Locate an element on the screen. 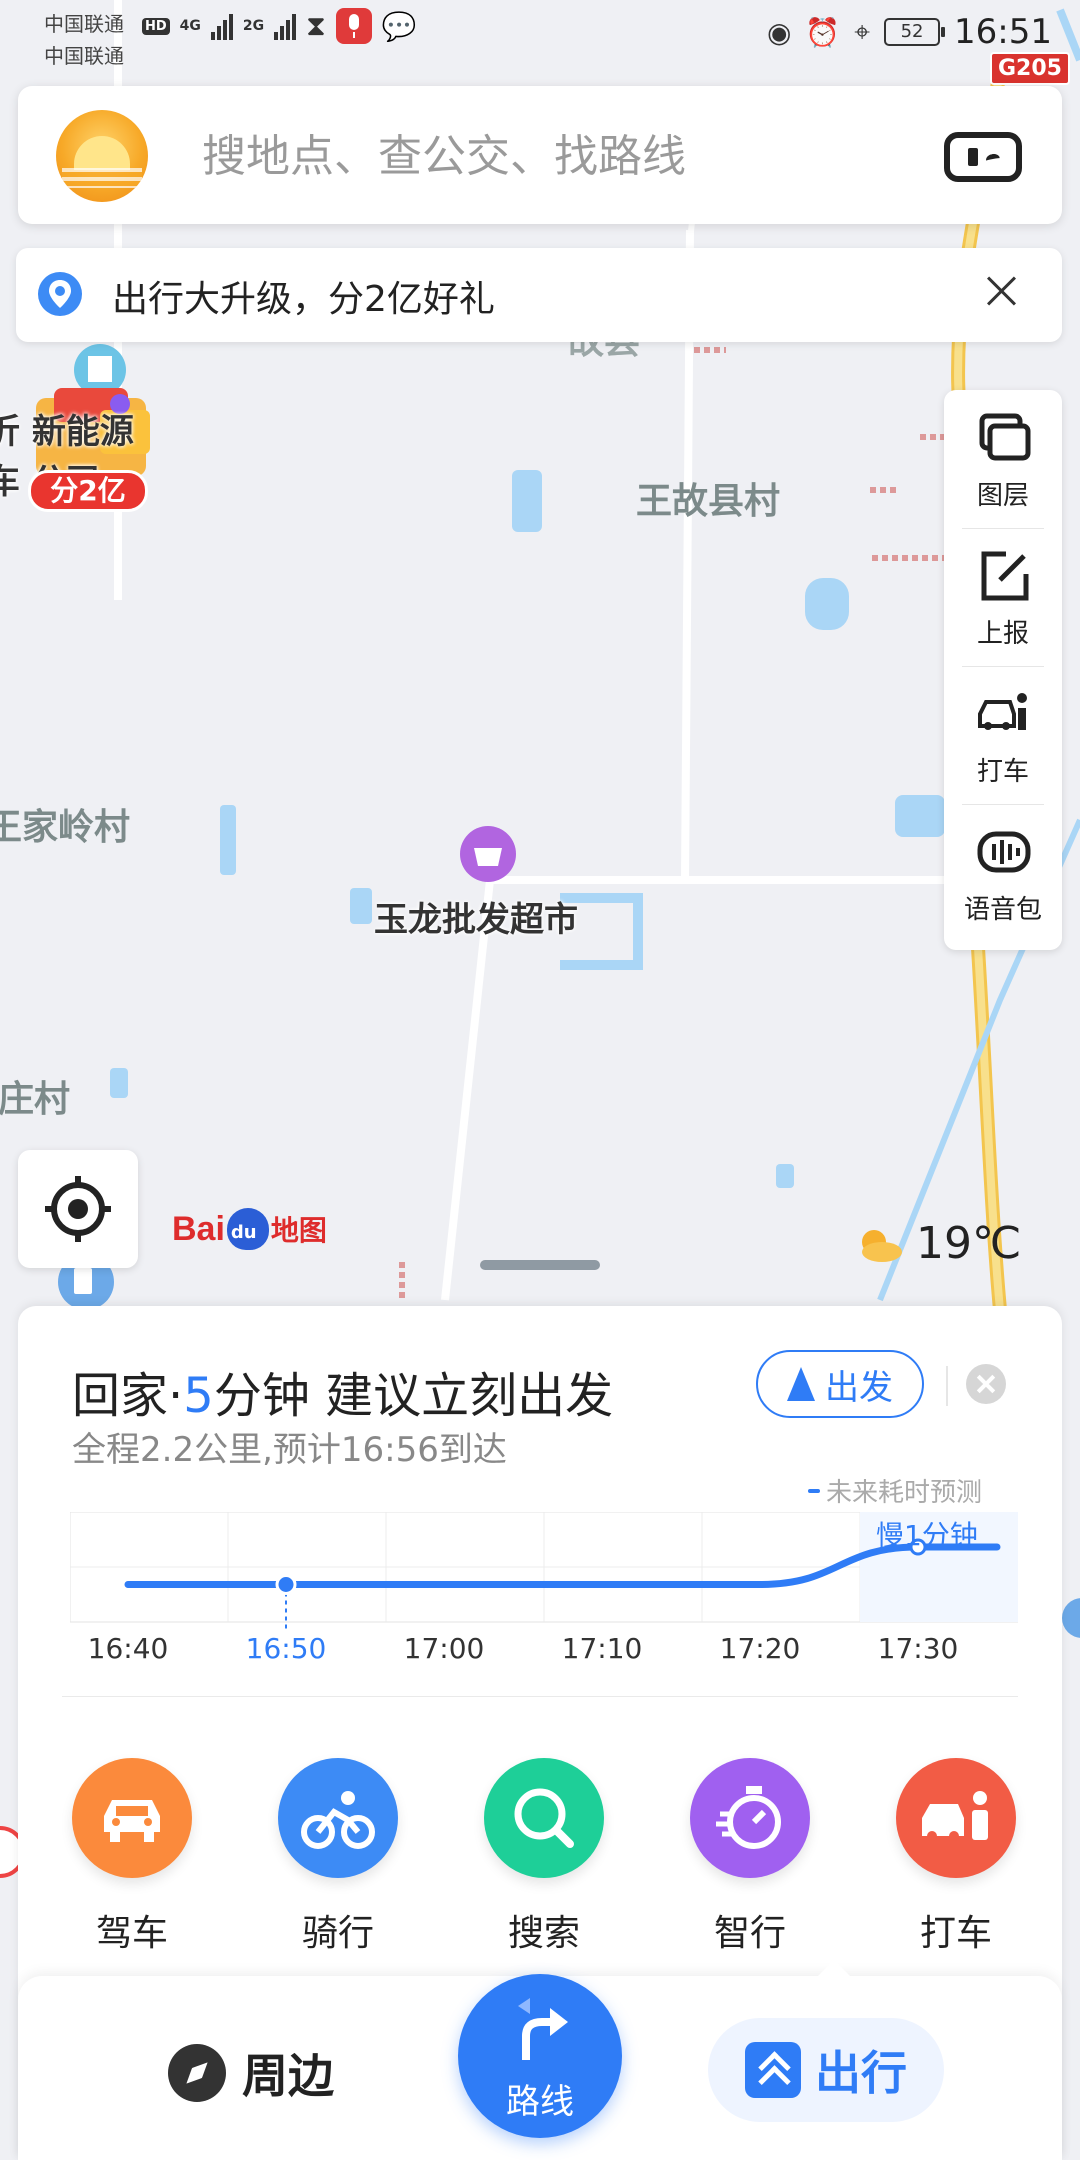  stopwatch-icon is located at coordinates (750, 1818).